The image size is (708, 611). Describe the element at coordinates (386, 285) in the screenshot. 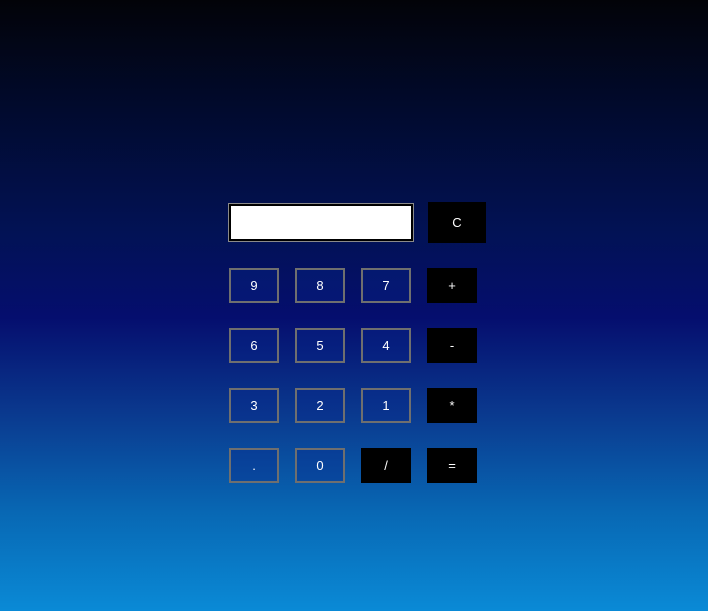

I see `digit-7-button: 7` at that location.